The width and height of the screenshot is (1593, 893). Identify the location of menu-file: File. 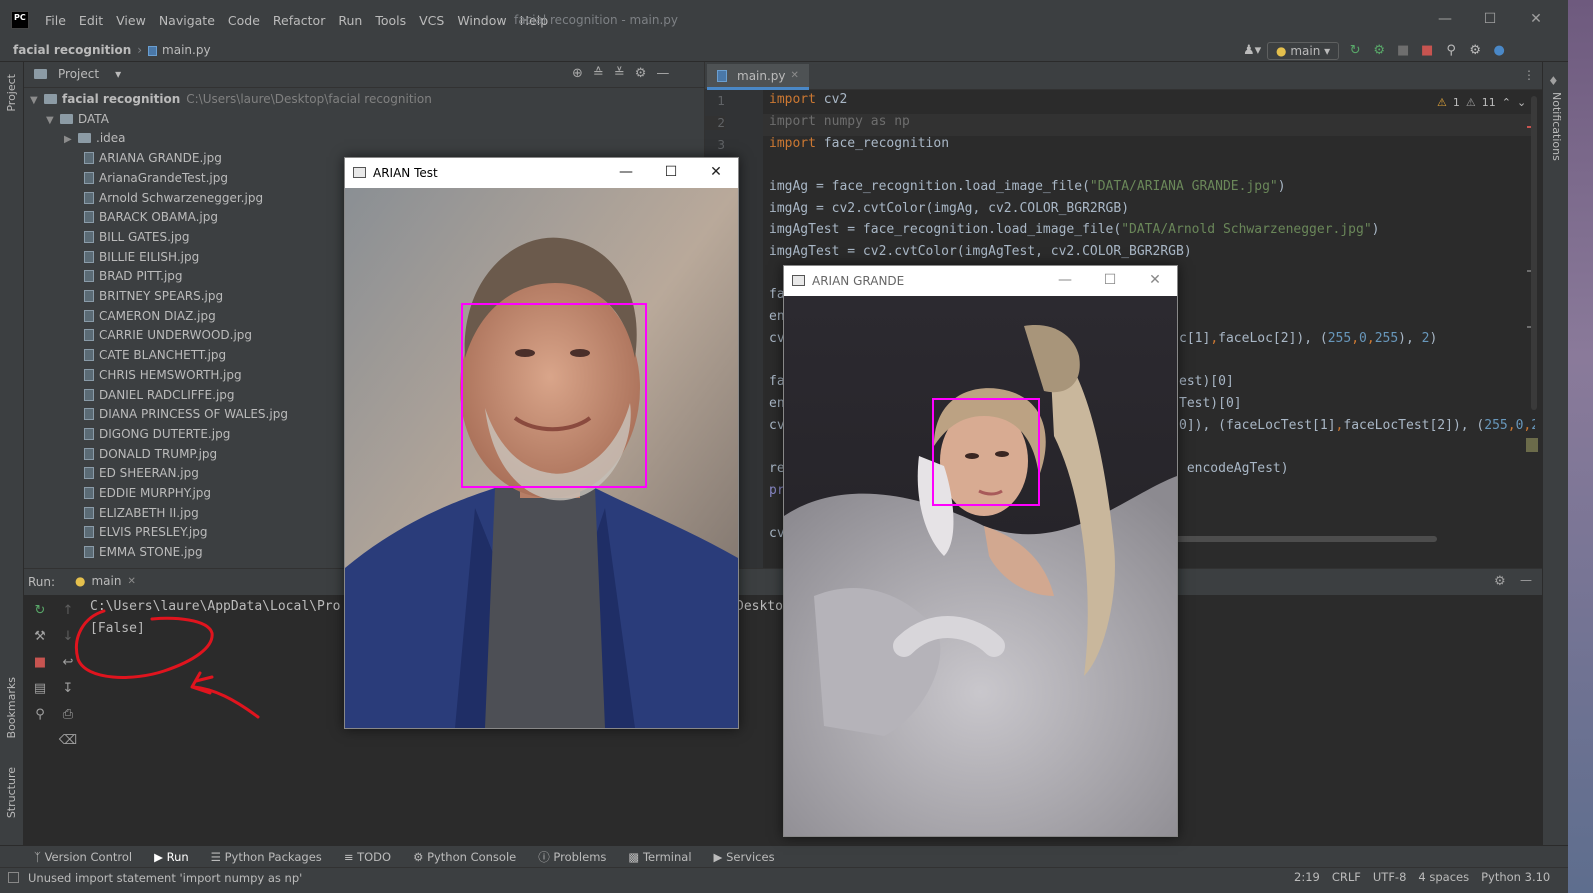
(55, 20).